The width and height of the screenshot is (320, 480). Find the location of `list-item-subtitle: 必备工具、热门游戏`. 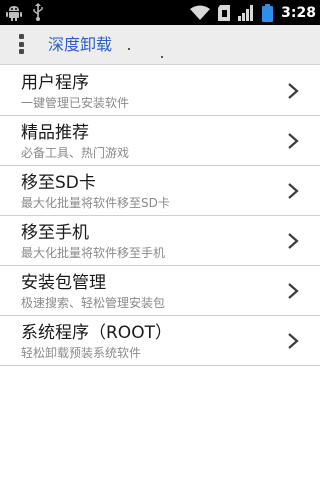

list-item-subtitle: 必备工具、热门游戏 is located at coordinates (75, 153).